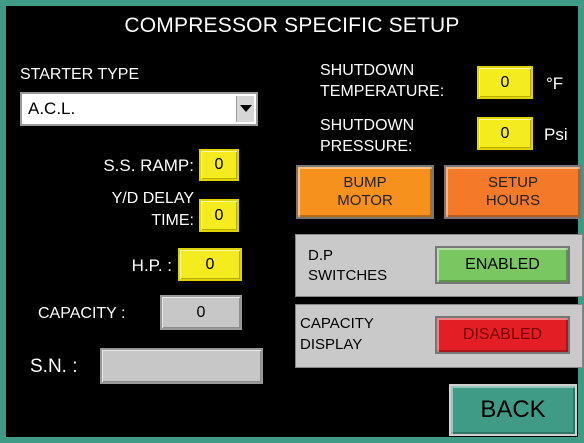  Describe the element at coordinates (82, 313) in the screenshot. I see `capacity-label: CAPACITY :` at that location.